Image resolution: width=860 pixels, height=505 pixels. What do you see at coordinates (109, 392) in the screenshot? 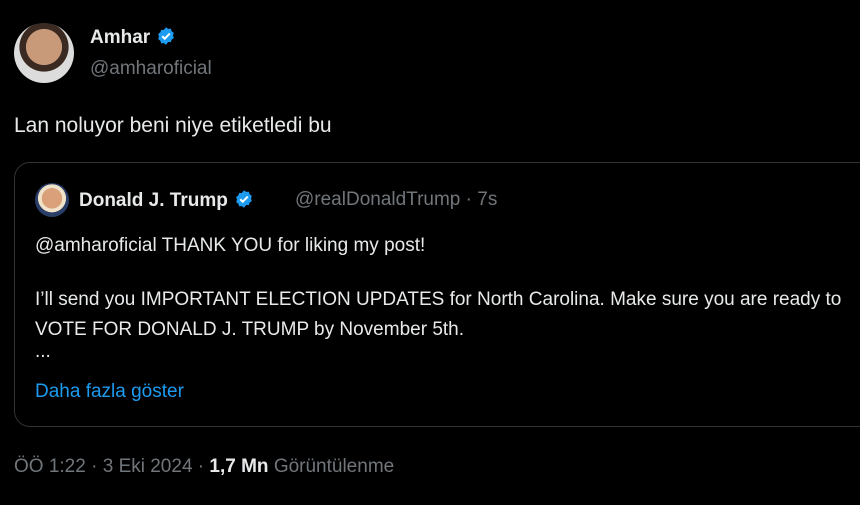
I see `show-more-link: Daha fazla göster` at bounding box center [109, 392].